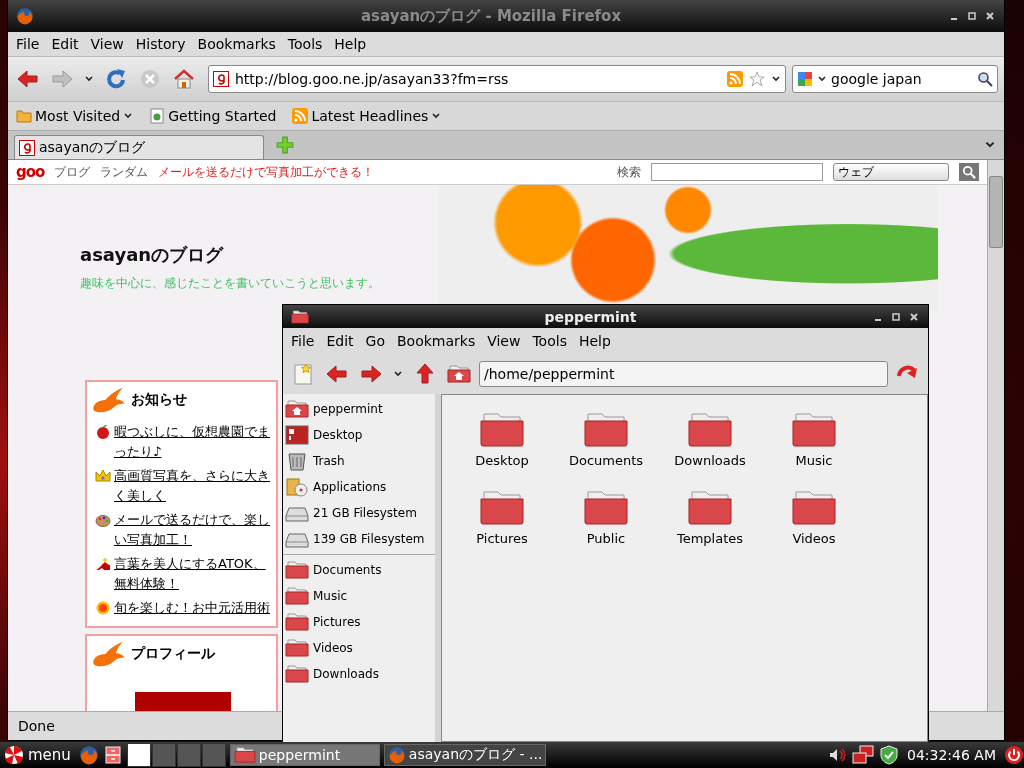 Image resolution: width=1024 pixels, height=768 pixels. I want to click on bookmark-item: Most Visited, so click(75, 116).